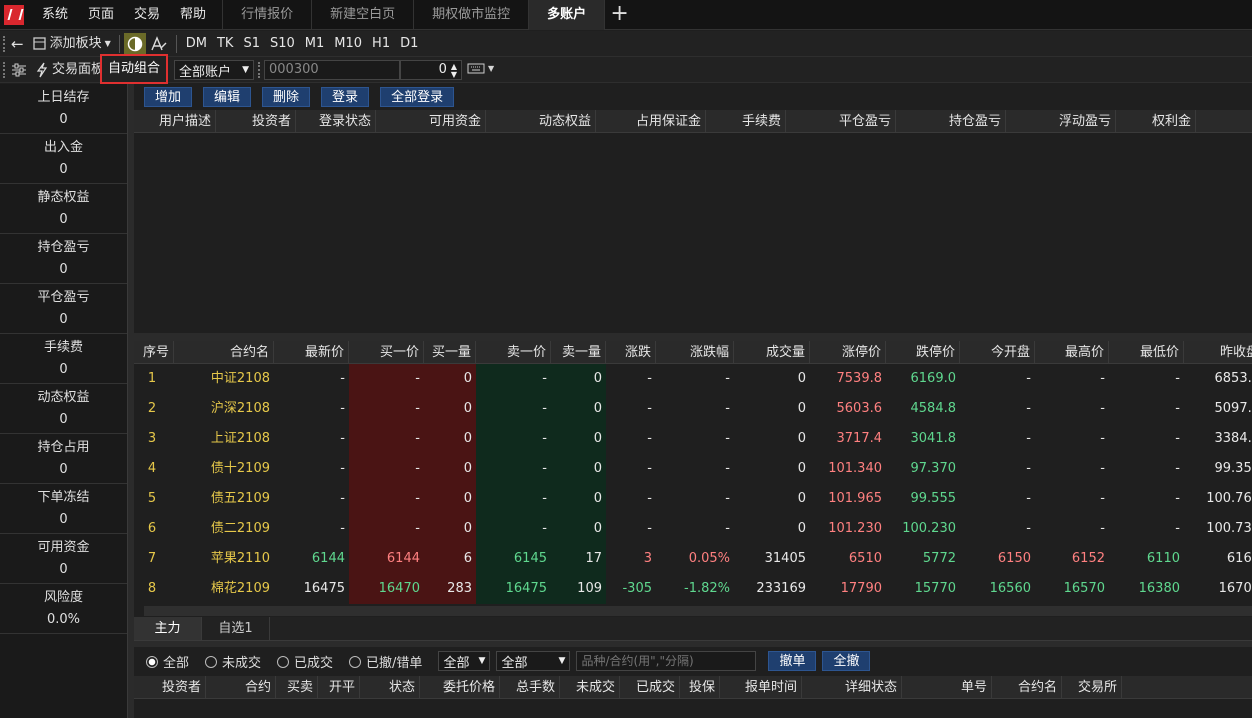 Image resolution: width=1252 pixels, height=718 pixels. Describe the element at coordinates (590, 687) in the screenshot. I see `column-header: 未成交` at that location.